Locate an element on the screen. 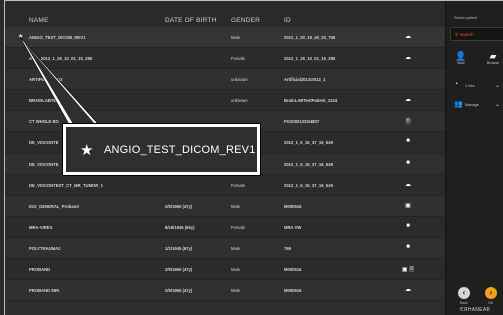 This screenshot has height=315, width=503. back-arrow-icon: ‹ is located at coordinates (464, 292).